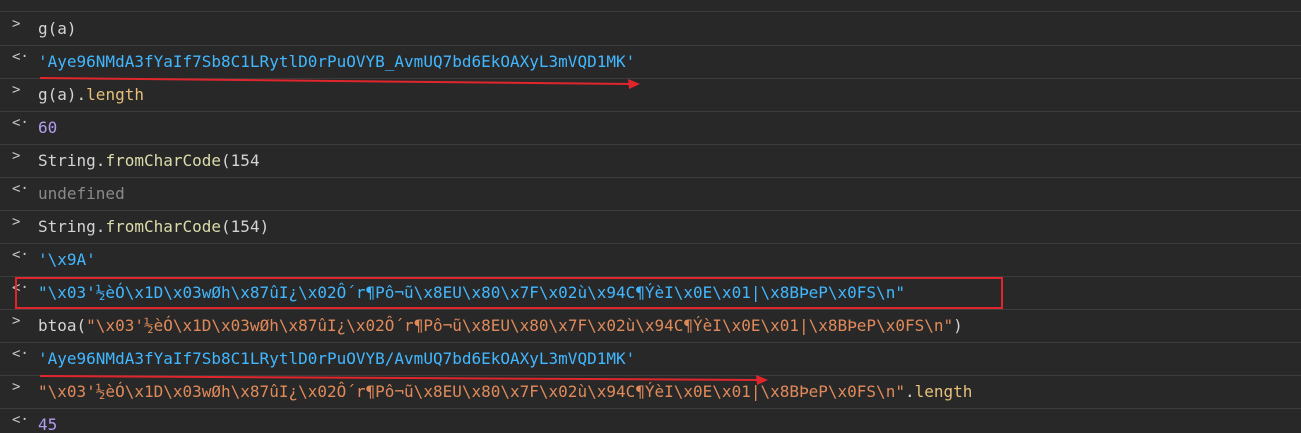 This screenshot has width=1301, height=433. Describe the element at coordinates (650, 227) in the screenshot. I see `console-input-row: > String.fromCharCode(154)` at that location.